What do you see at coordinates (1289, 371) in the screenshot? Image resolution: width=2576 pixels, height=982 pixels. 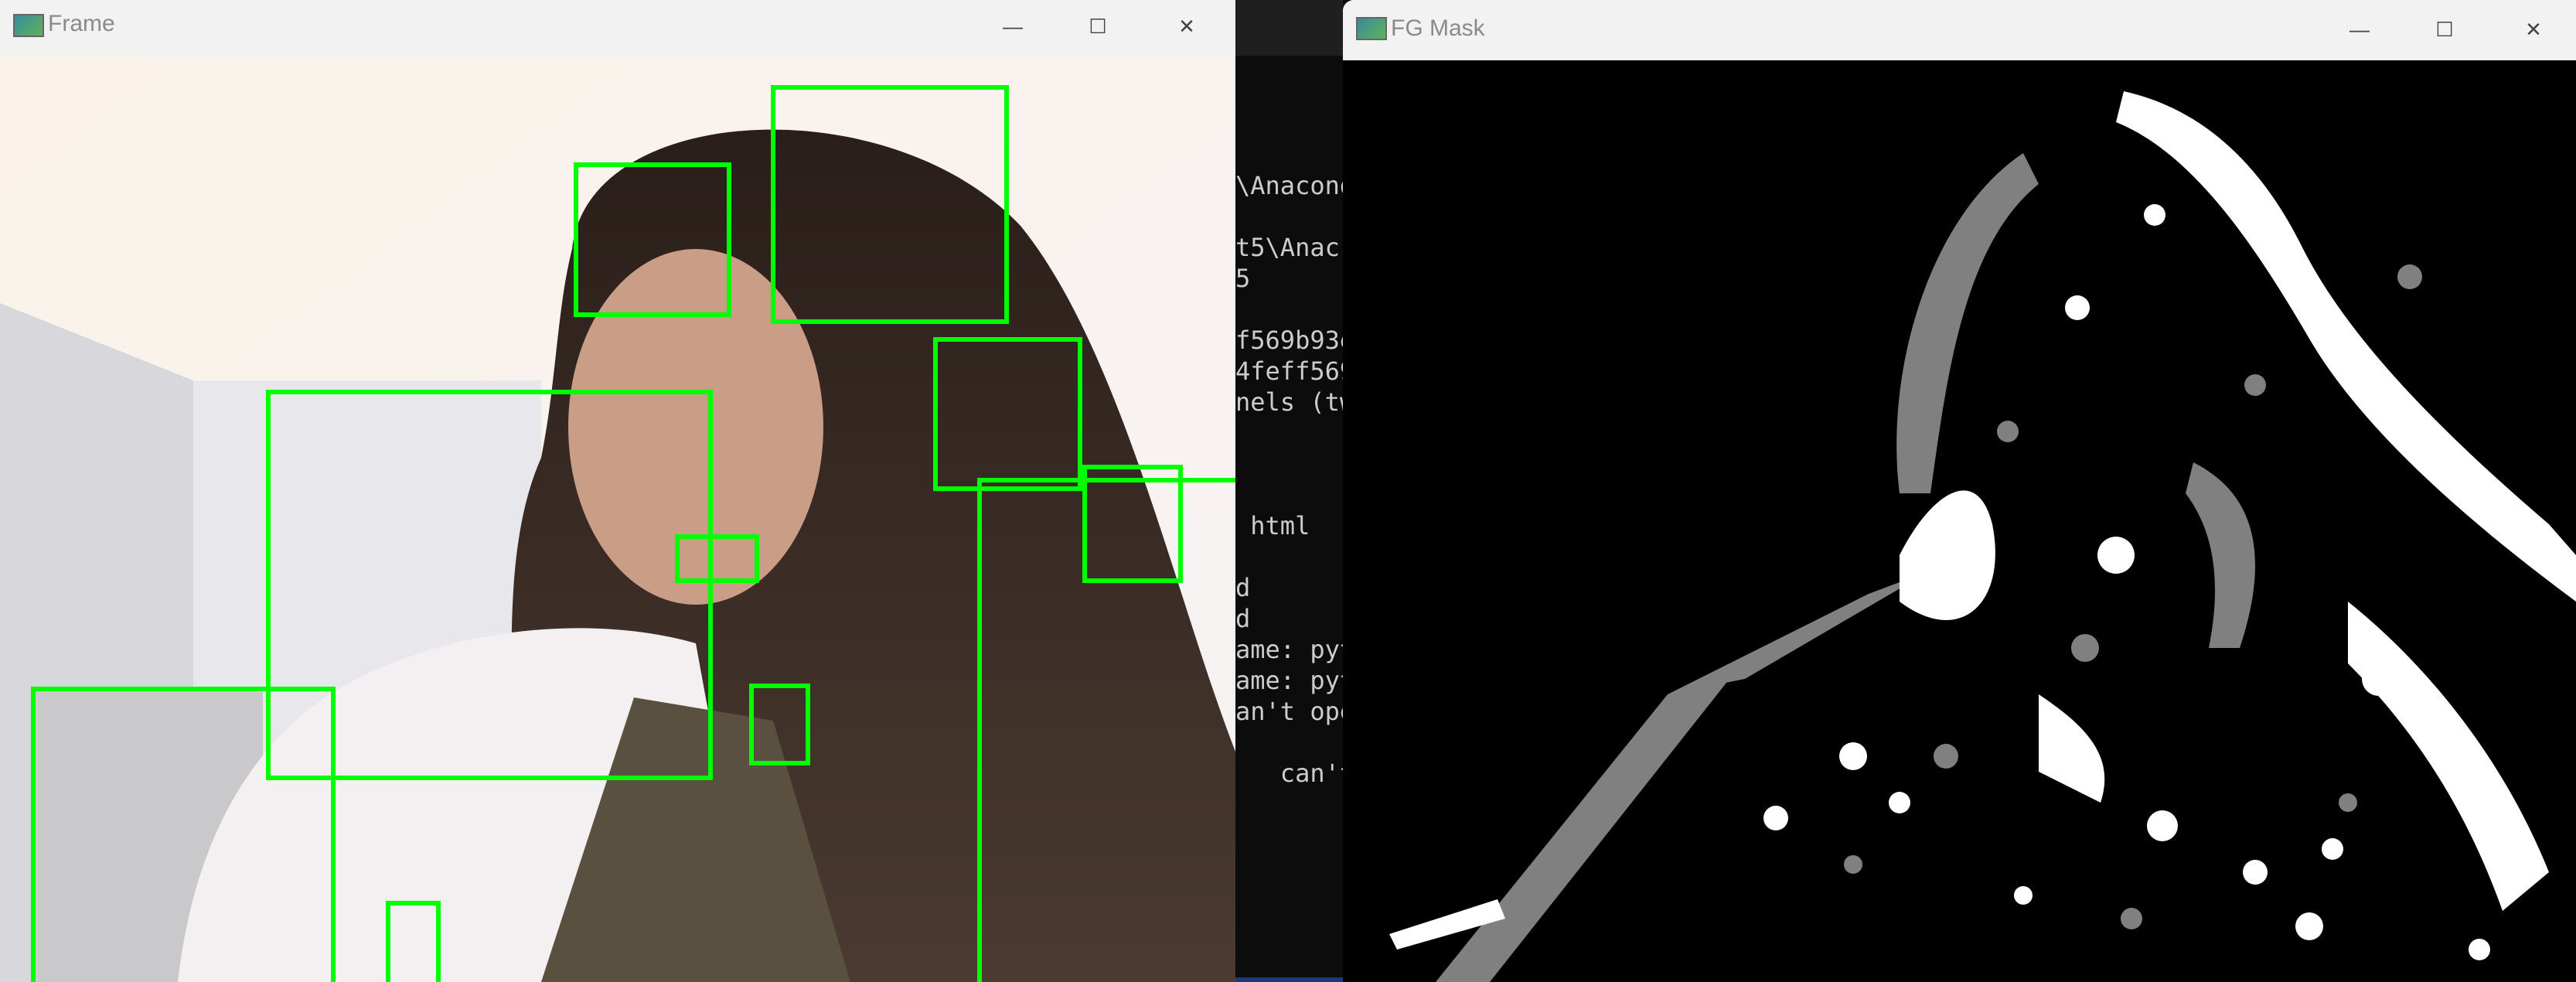 I see `terminal-line: 4feff569` at bounding box center [1289, 371].